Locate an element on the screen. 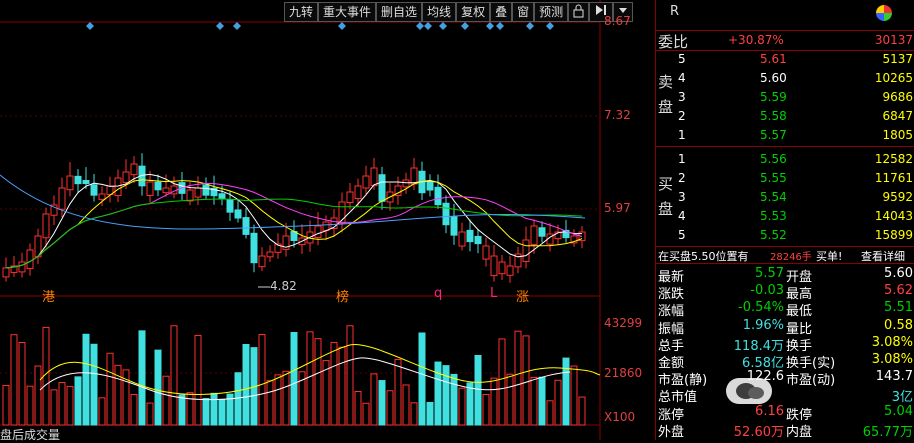 This screenshot has height=443, width=914. stat-row: 最新 5.57 开盘 5.60 is located at coordinates (785, 275).